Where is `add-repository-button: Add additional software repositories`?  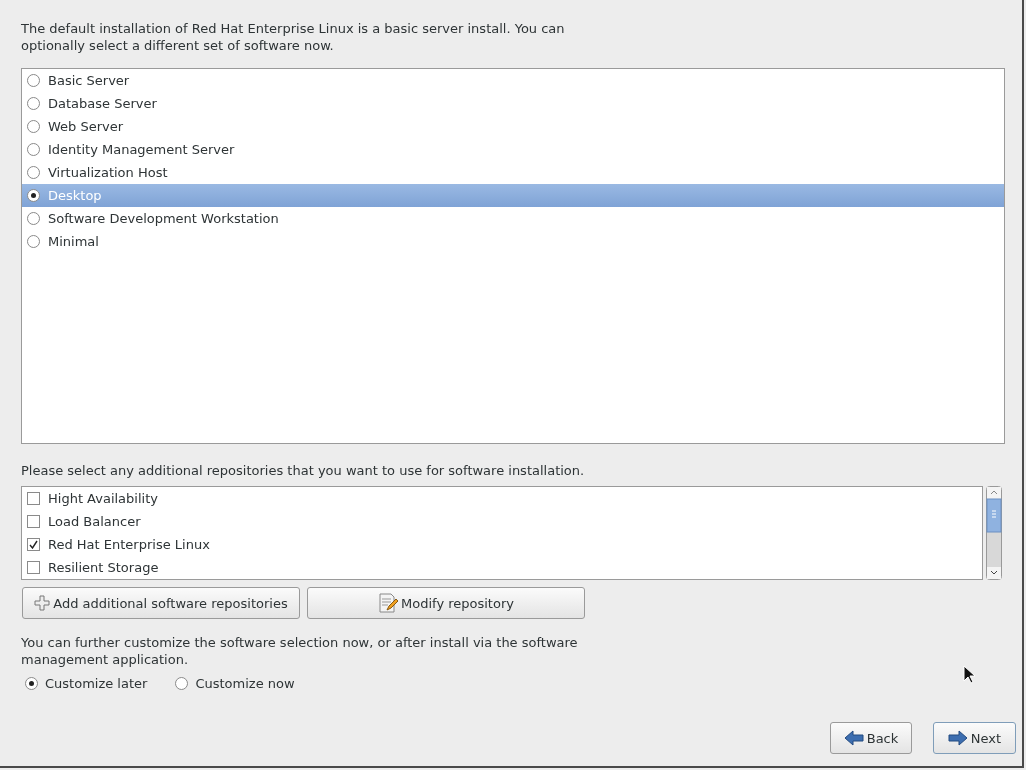
add-repository-button: Add additional software repositories is located at coordinates (161, 603).